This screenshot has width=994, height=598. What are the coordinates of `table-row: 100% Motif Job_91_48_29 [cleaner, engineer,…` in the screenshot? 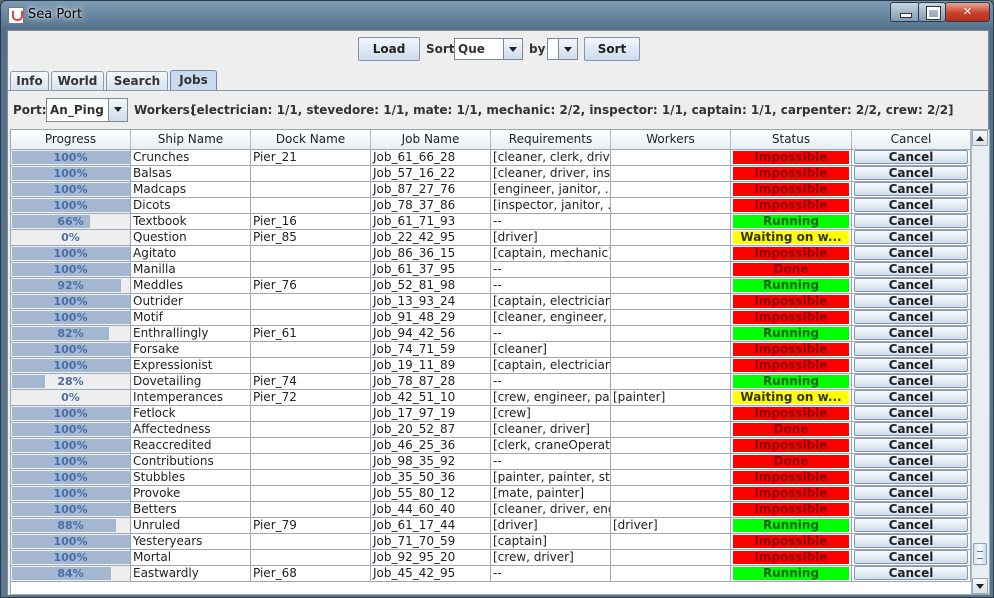 It's located at (491, 318).